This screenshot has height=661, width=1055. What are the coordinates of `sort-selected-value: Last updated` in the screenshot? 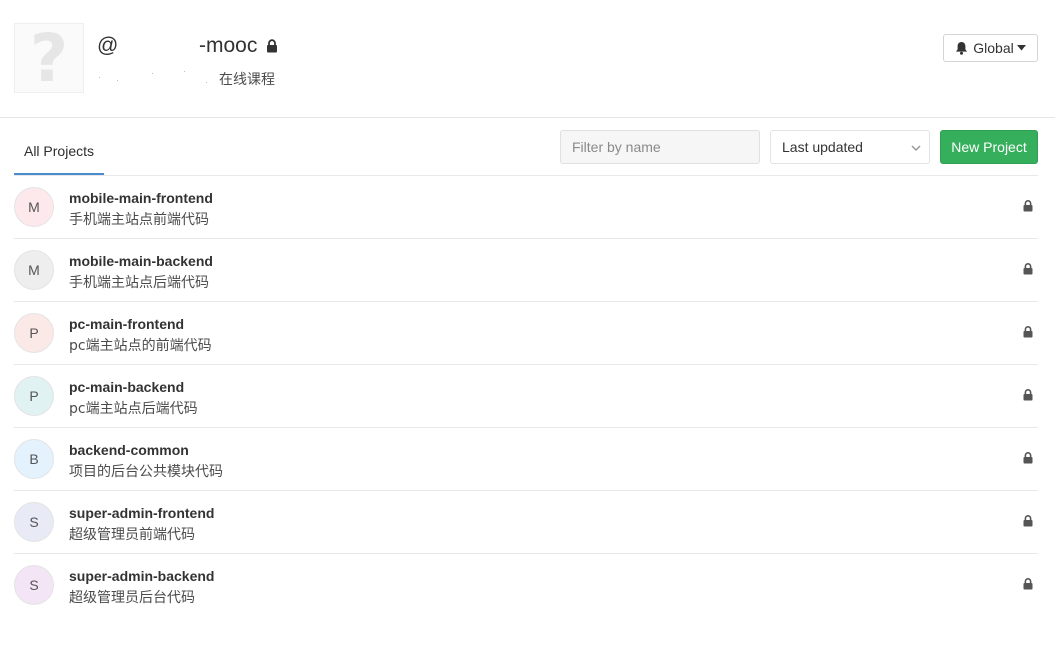 It's located at (822, 147).